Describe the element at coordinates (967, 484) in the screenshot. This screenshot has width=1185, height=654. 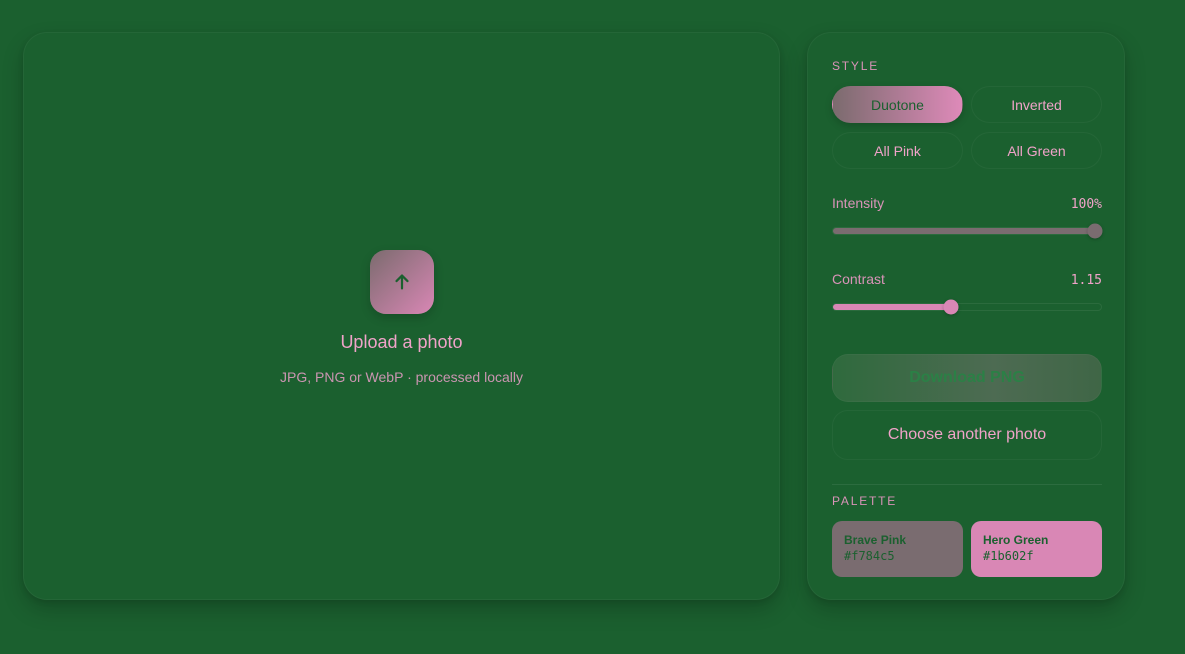
I see `panel-divider` at that location.